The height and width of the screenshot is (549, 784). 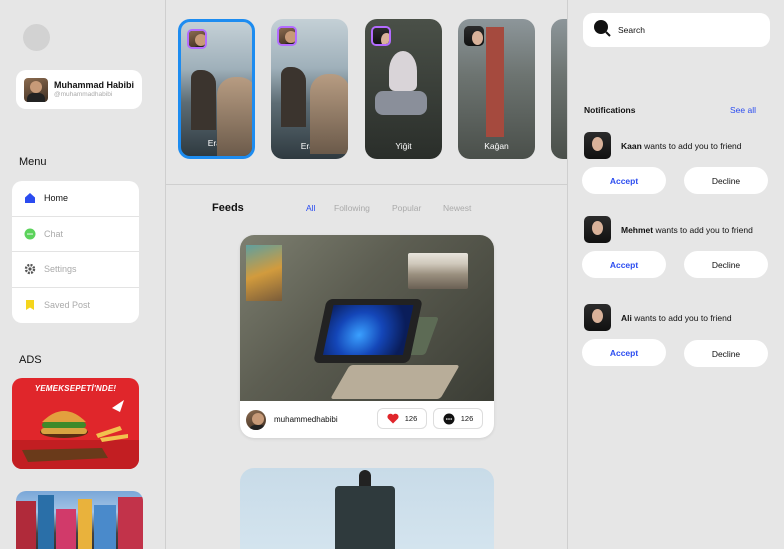 I want to click on post-card: muhammedhabibi 126 126, so click(x=367, y=336).